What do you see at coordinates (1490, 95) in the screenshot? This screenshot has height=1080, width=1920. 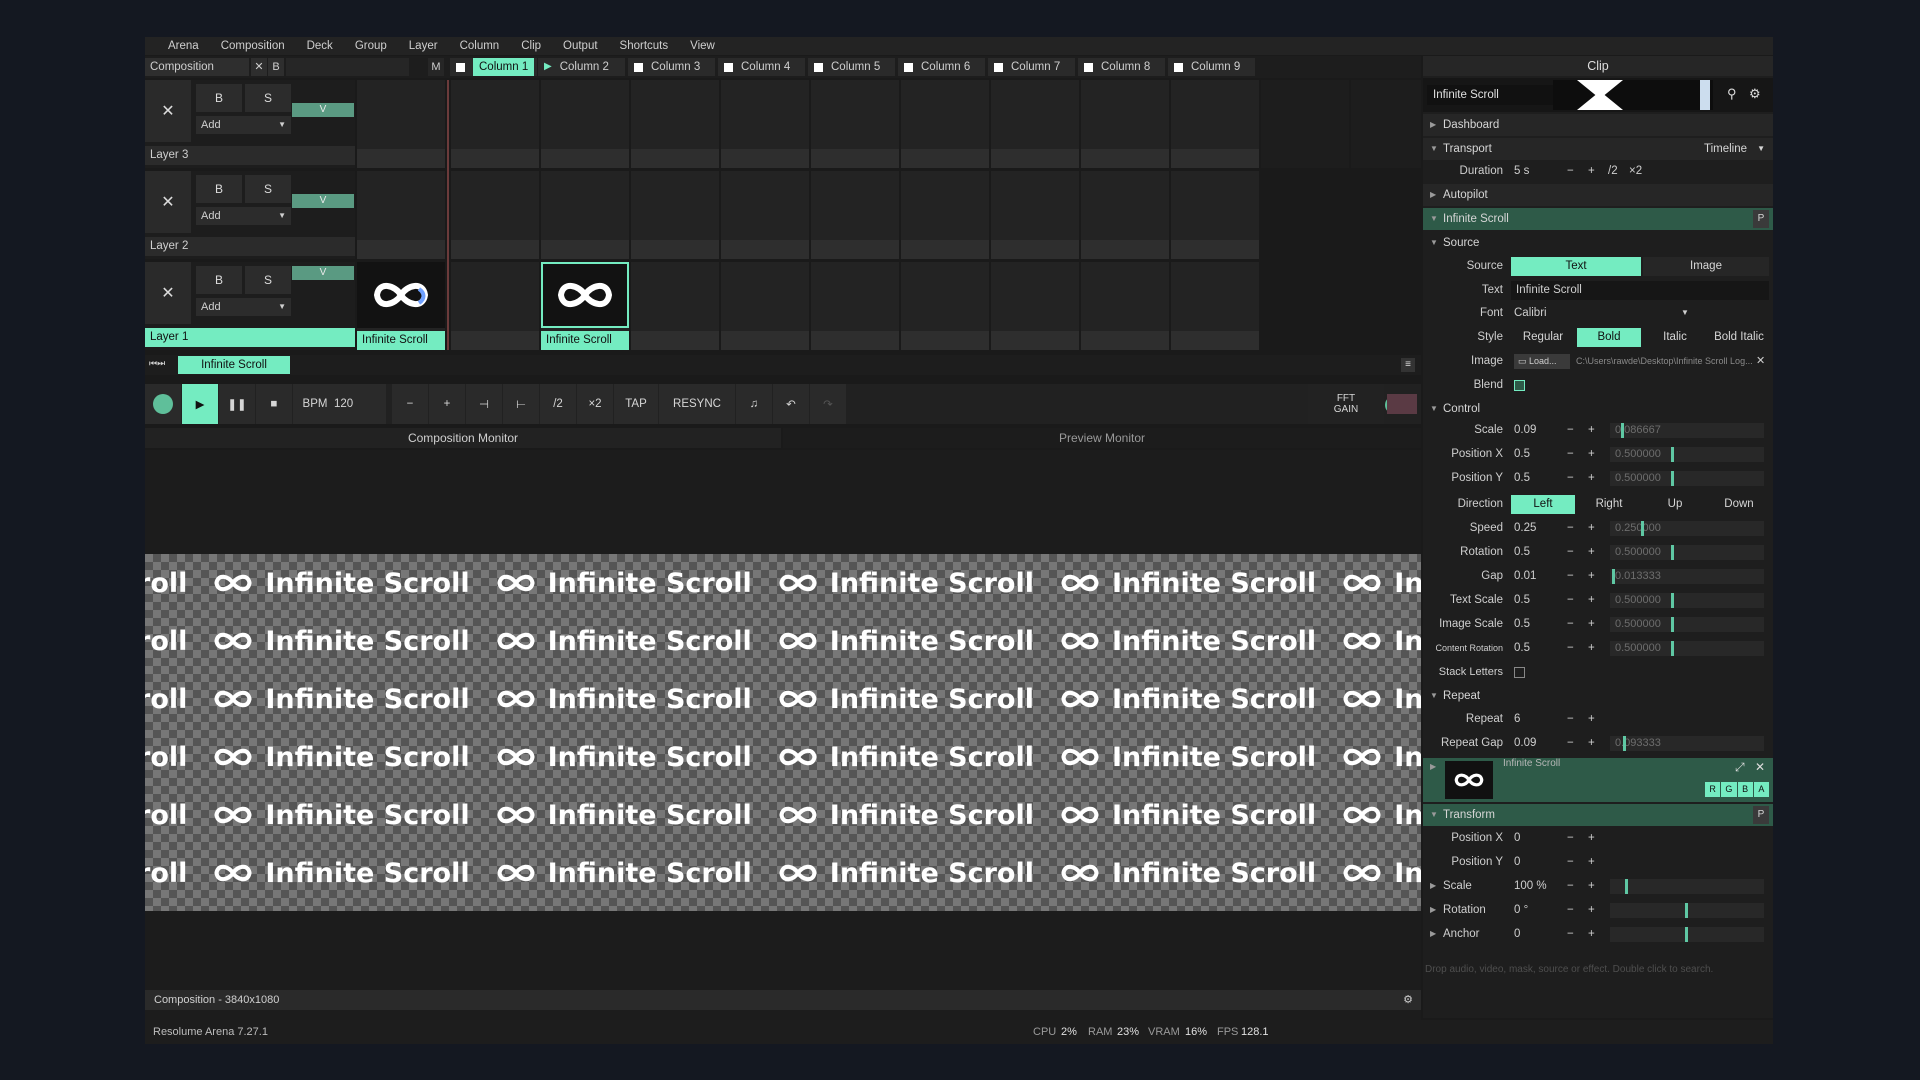 I see `clip-name-field: Infinite Scroll` at bounding box center [1490, 95].